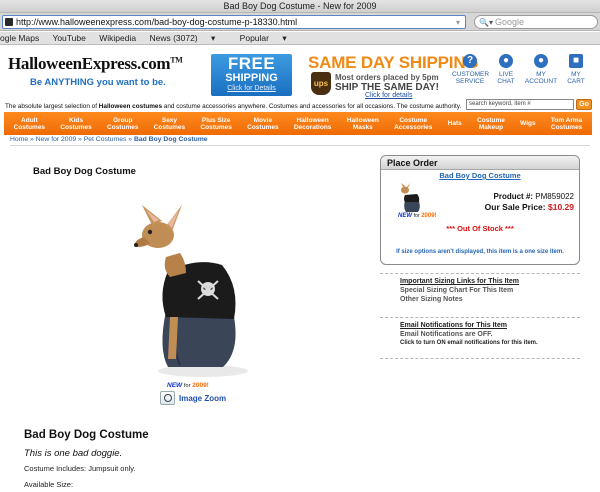 Image resolution: width=600 pixels, height=492 pixels. What do you see at coordinates (76, 120) in the screenshot?
I see `nav-label: Kids` at bounding box center [76, 120].